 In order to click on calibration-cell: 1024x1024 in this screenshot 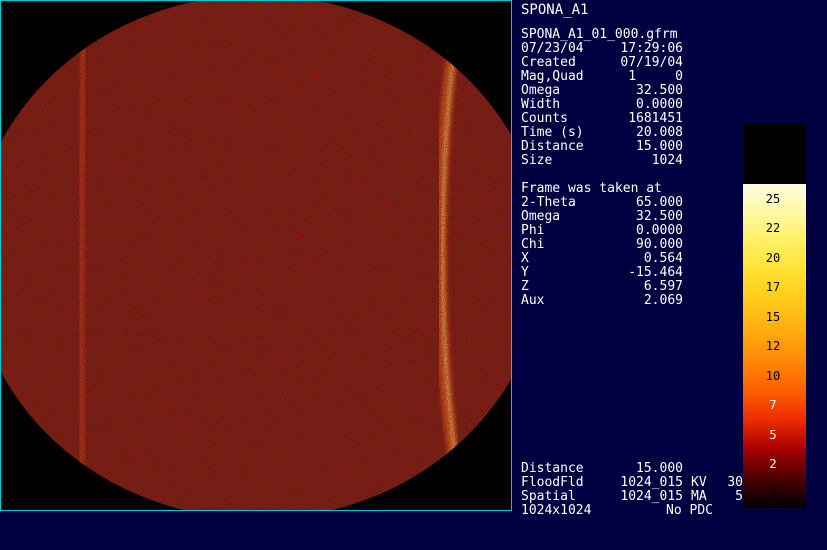, I will do `click(556, 510)`.